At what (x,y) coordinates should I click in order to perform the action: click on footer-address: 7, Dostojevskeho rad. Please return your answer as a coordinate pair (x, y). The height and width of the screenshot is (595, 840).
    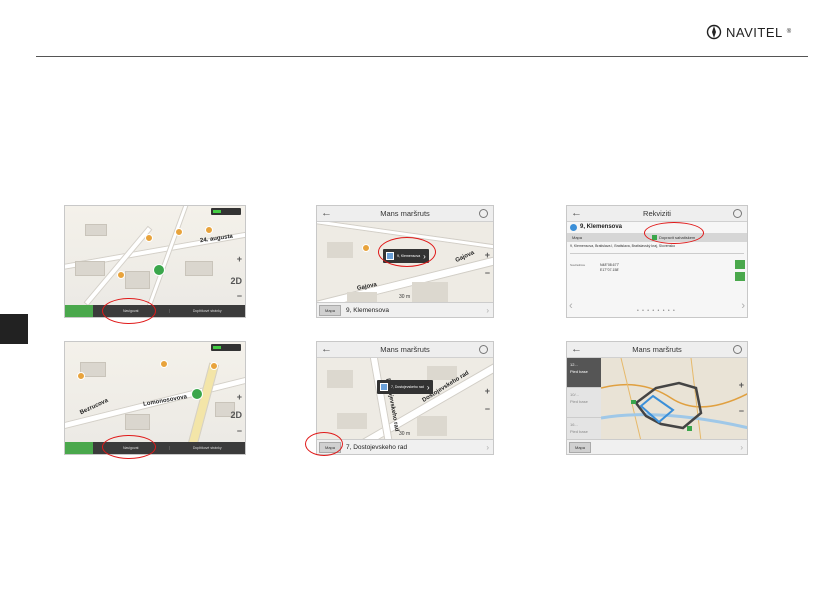
    Looking at the image, I should click on (376, 447).